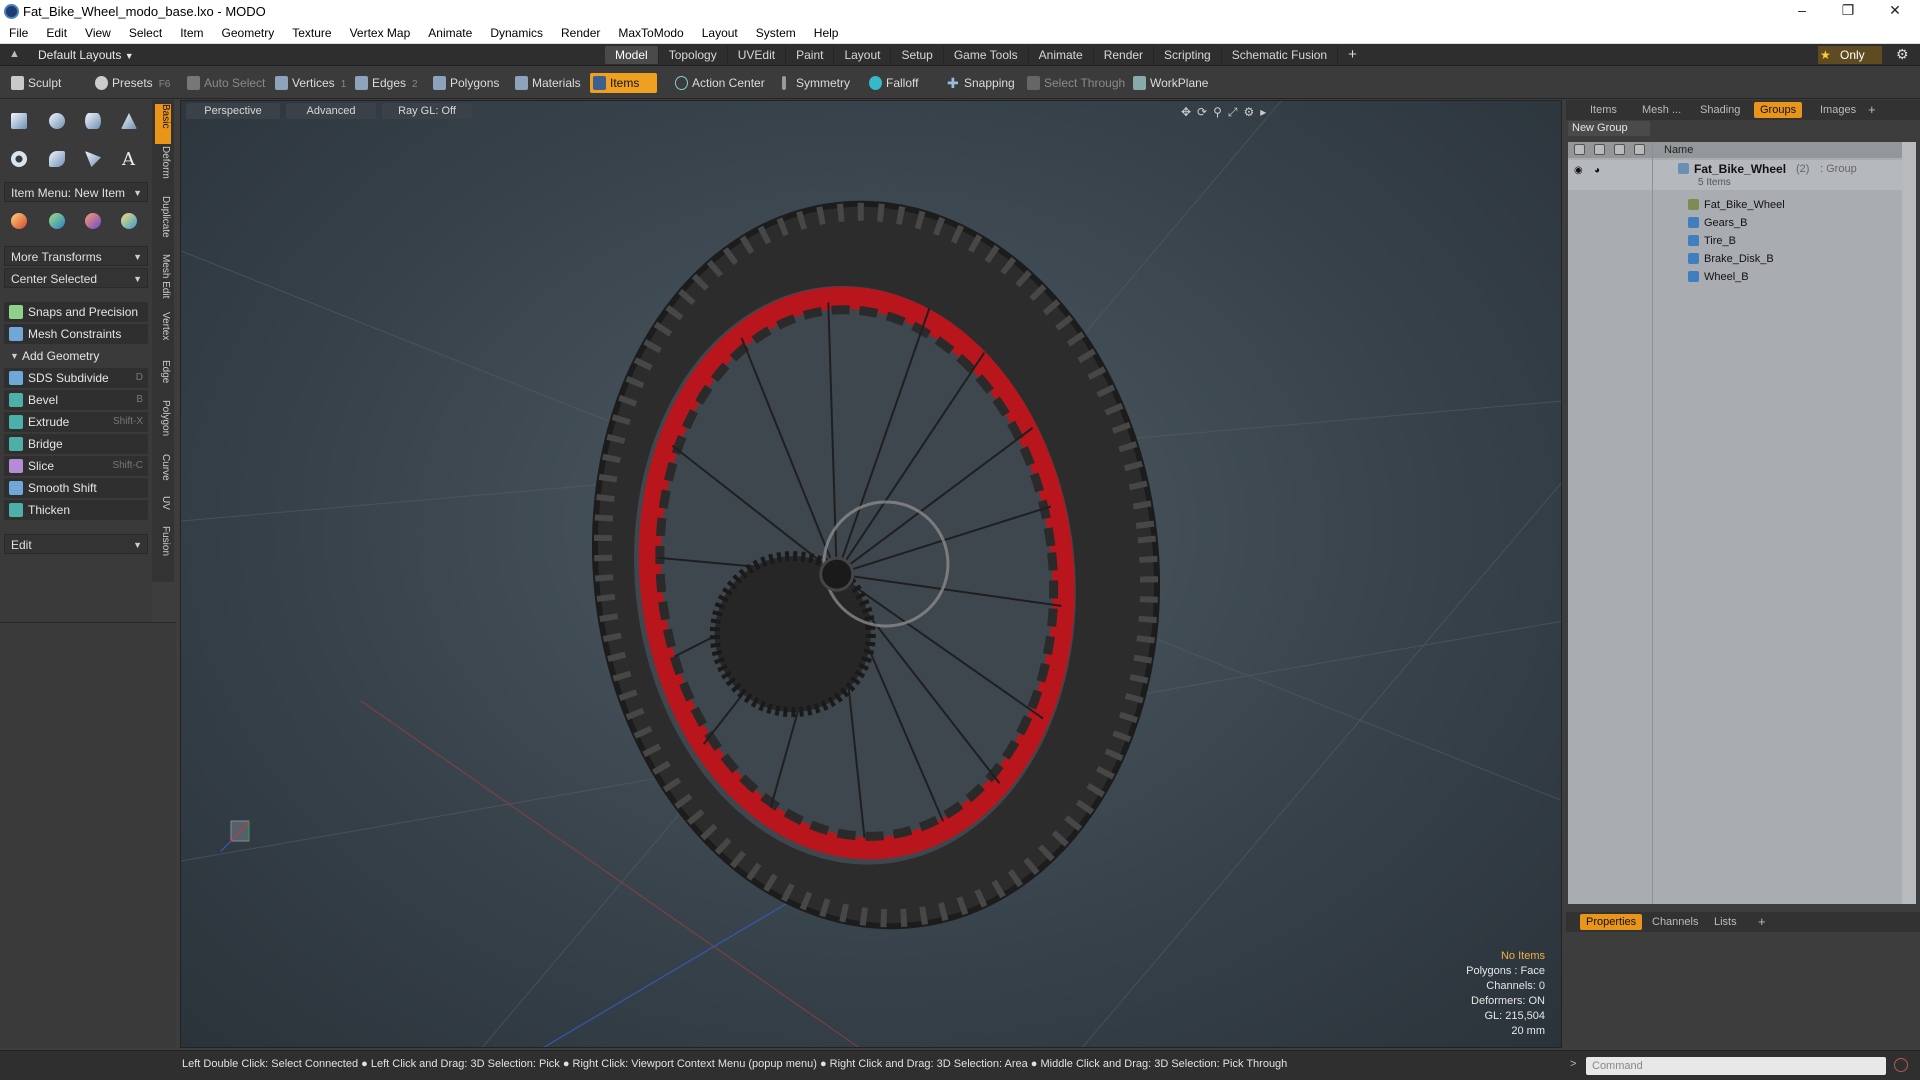 The height and width of the screenshot is (1080, 1920). Describe the element at coordinates (450, 33) in the screenshot. I see `menu-animate: Animate` at that location.